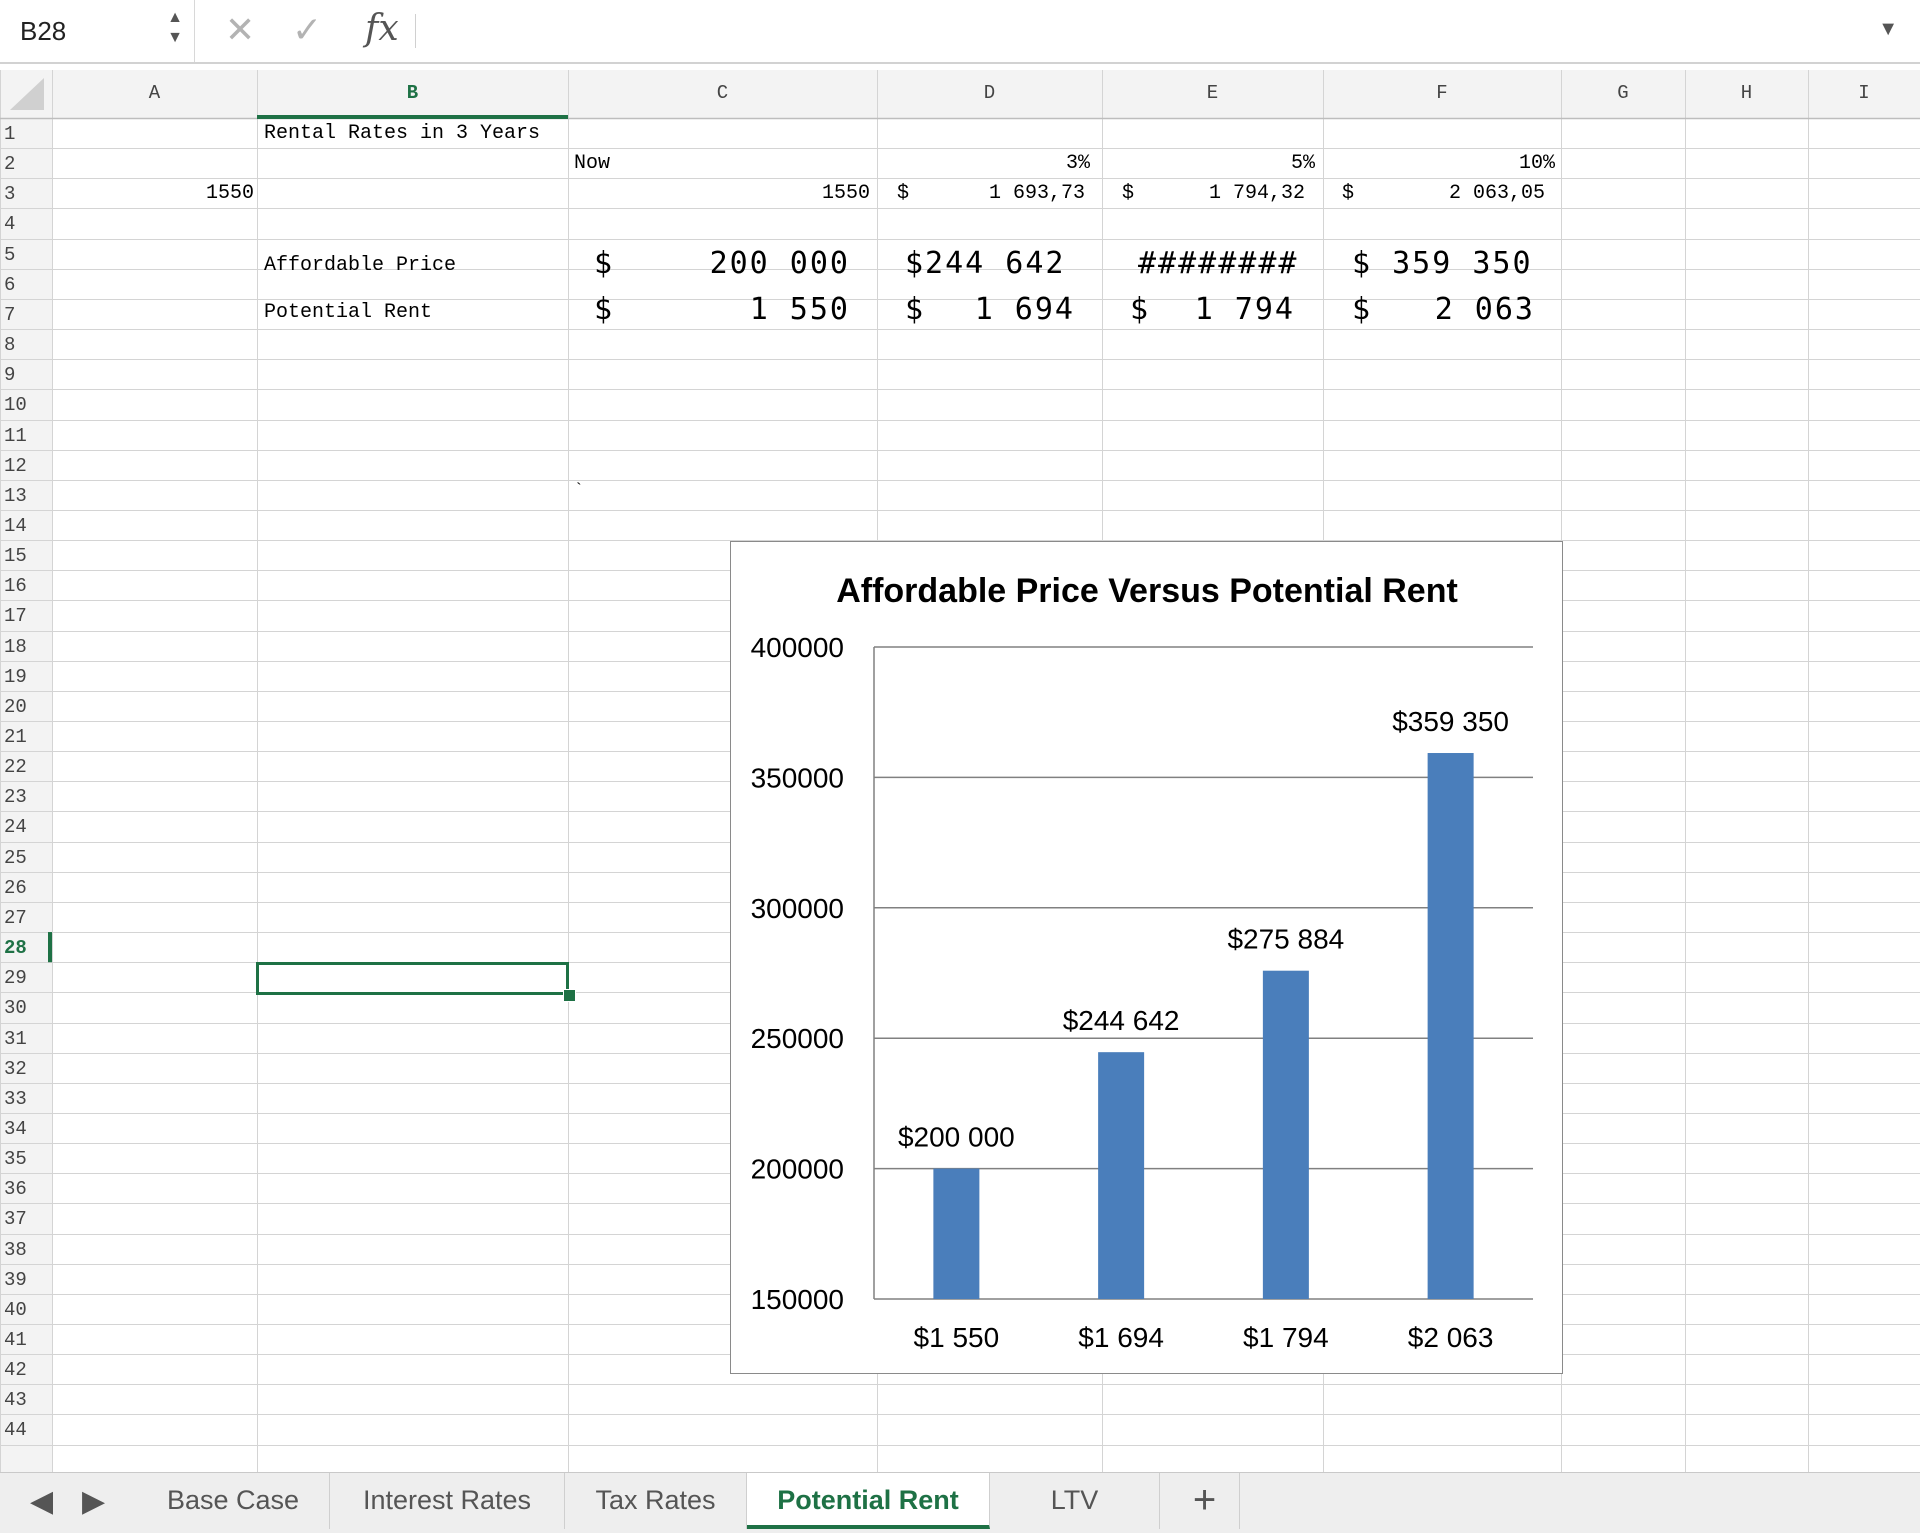 Image resolution: width=1920 pixels, height=1533 pixels. What do you see at coordinates (412, 978) in the screenshot?
I see `active-cell-selection` at bounding box center [412, 978].